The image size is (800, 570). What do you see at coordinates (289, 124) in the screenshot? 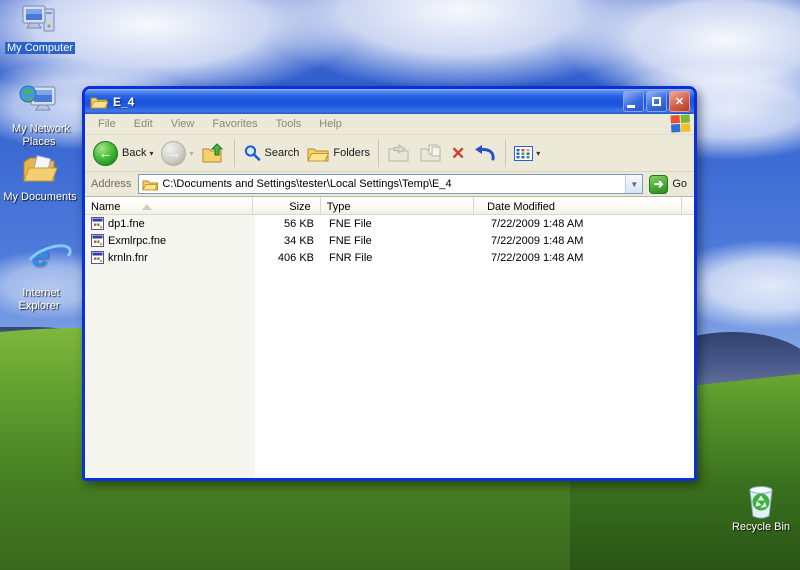
I see `menu-tools: Tools` at bounding box center [289, 124].